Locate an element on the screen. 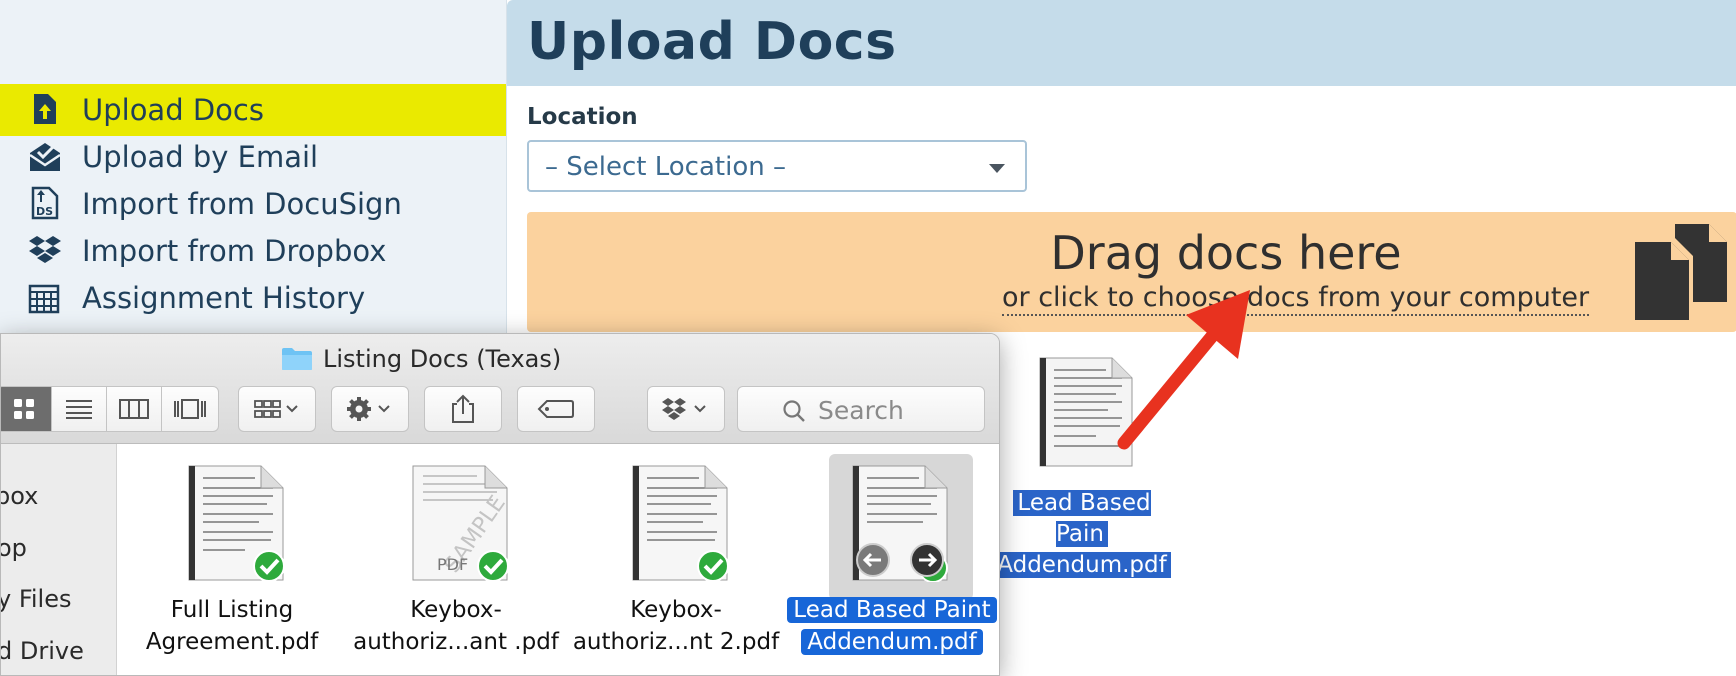 The width and height of the screenshot is (1736, 676). sidebar-item-upload-docs: Upload Docs is located at coordinates (253, 110).